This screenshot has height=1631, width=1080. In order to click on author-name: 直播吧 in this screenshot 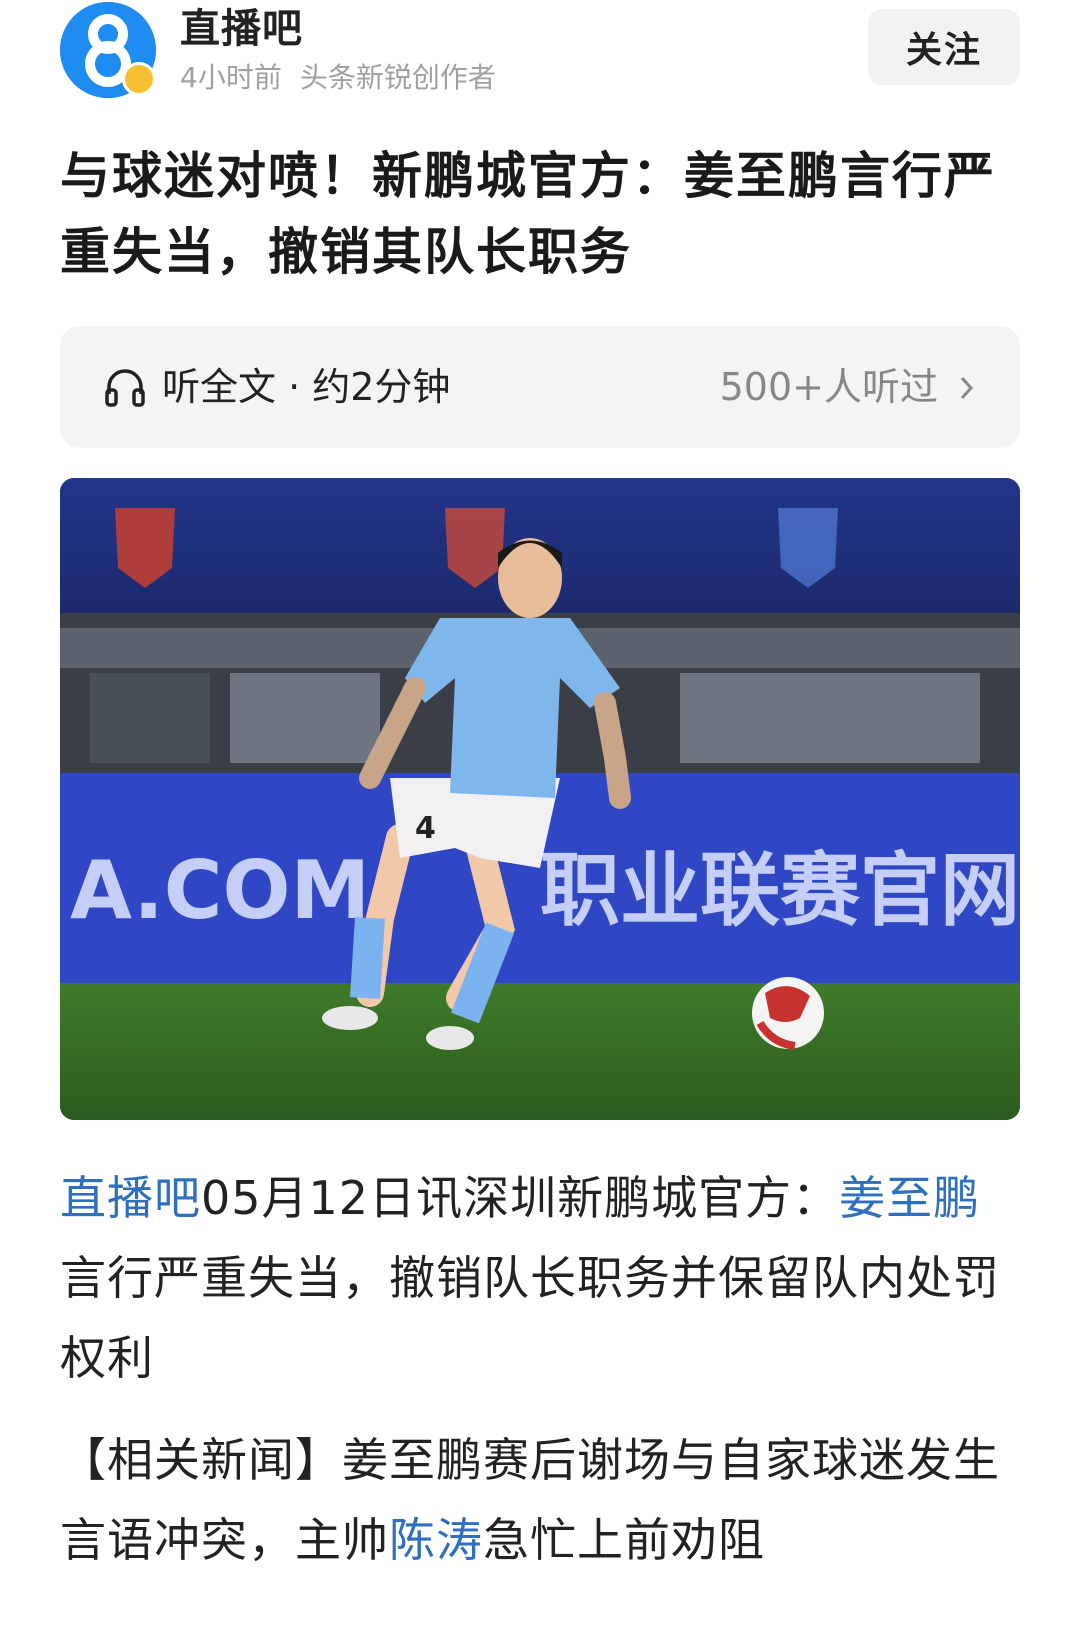, I will do `click(241, 29)`.